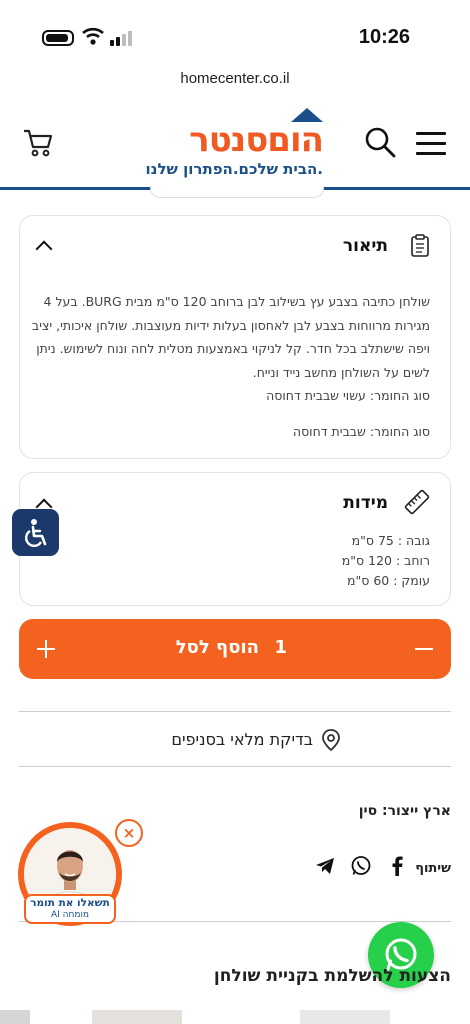 This screenshot has height=1024, width=470. I want to click on quantity-value: 1, so click(280, 647).